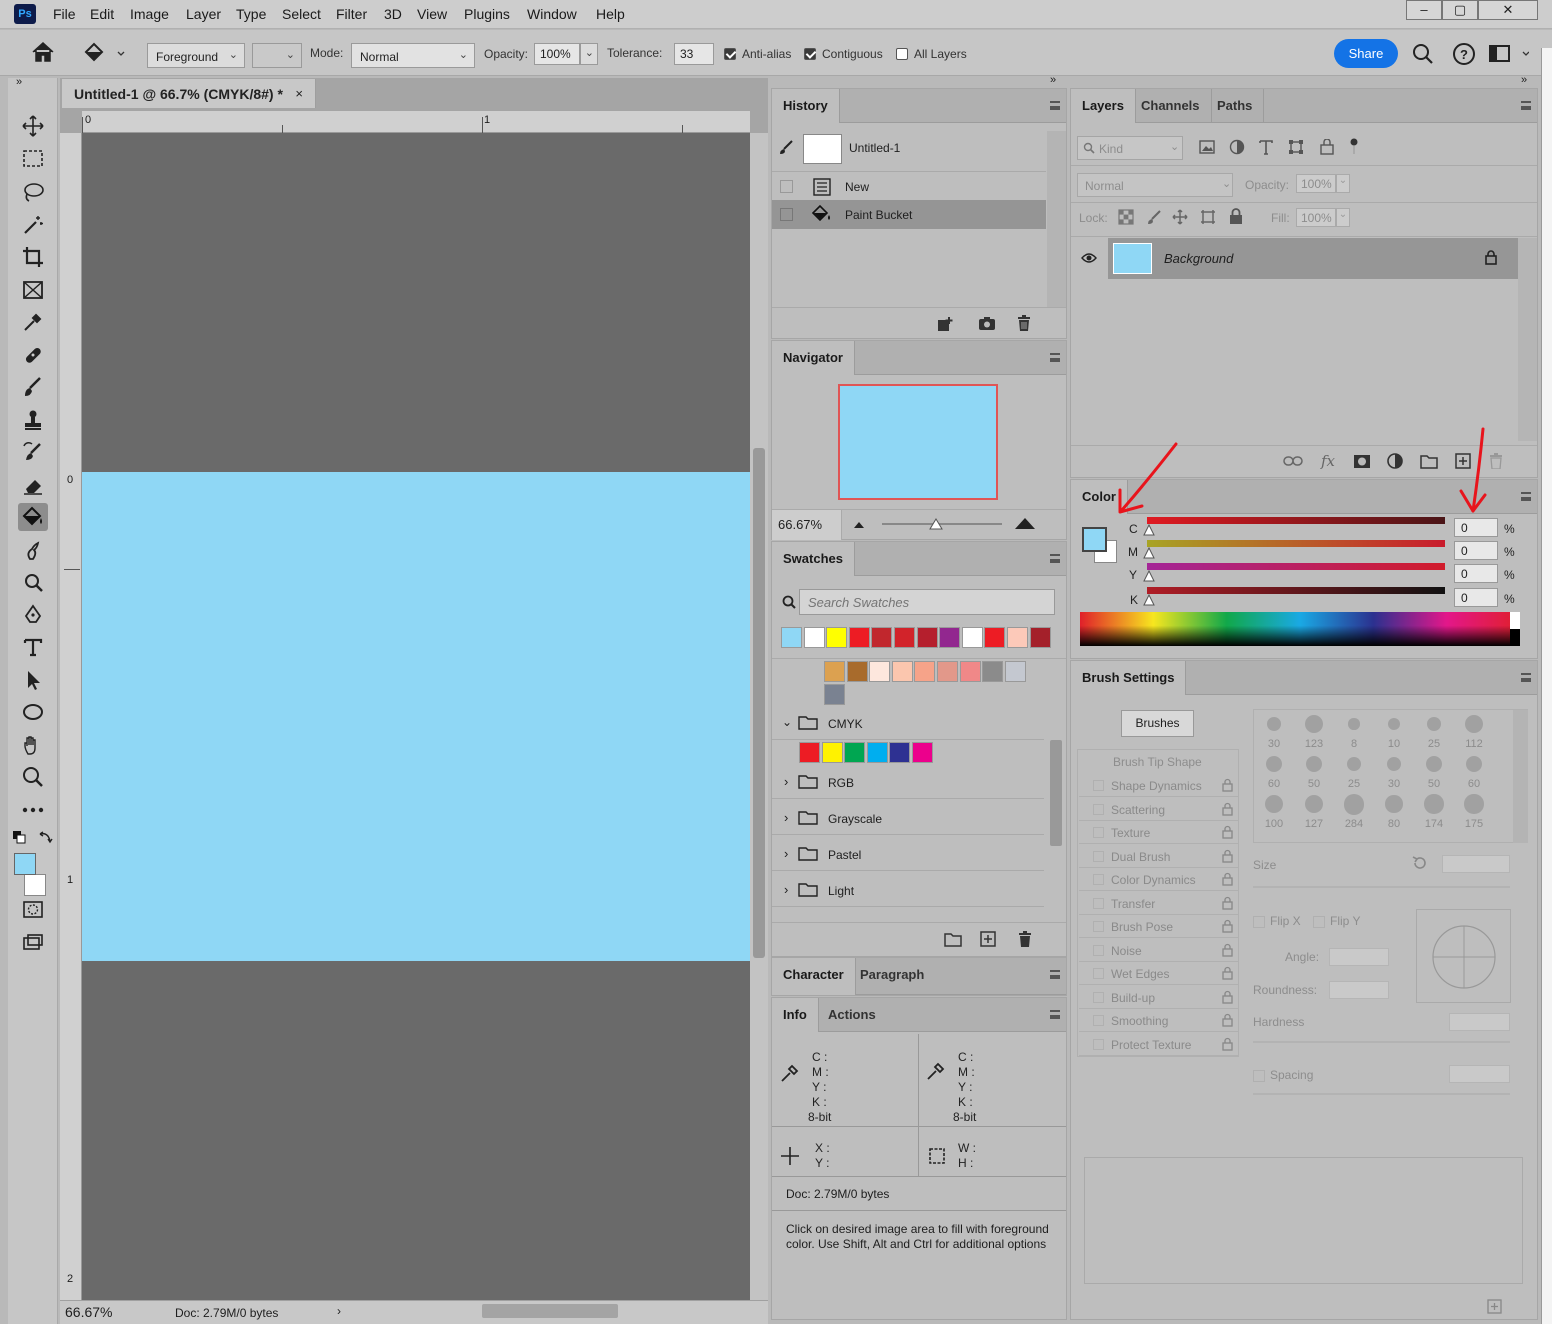 Image resolution: width=1552 pixels, height=1324 pixels. I want to click on link-layers-icon, so click(1293, 461).